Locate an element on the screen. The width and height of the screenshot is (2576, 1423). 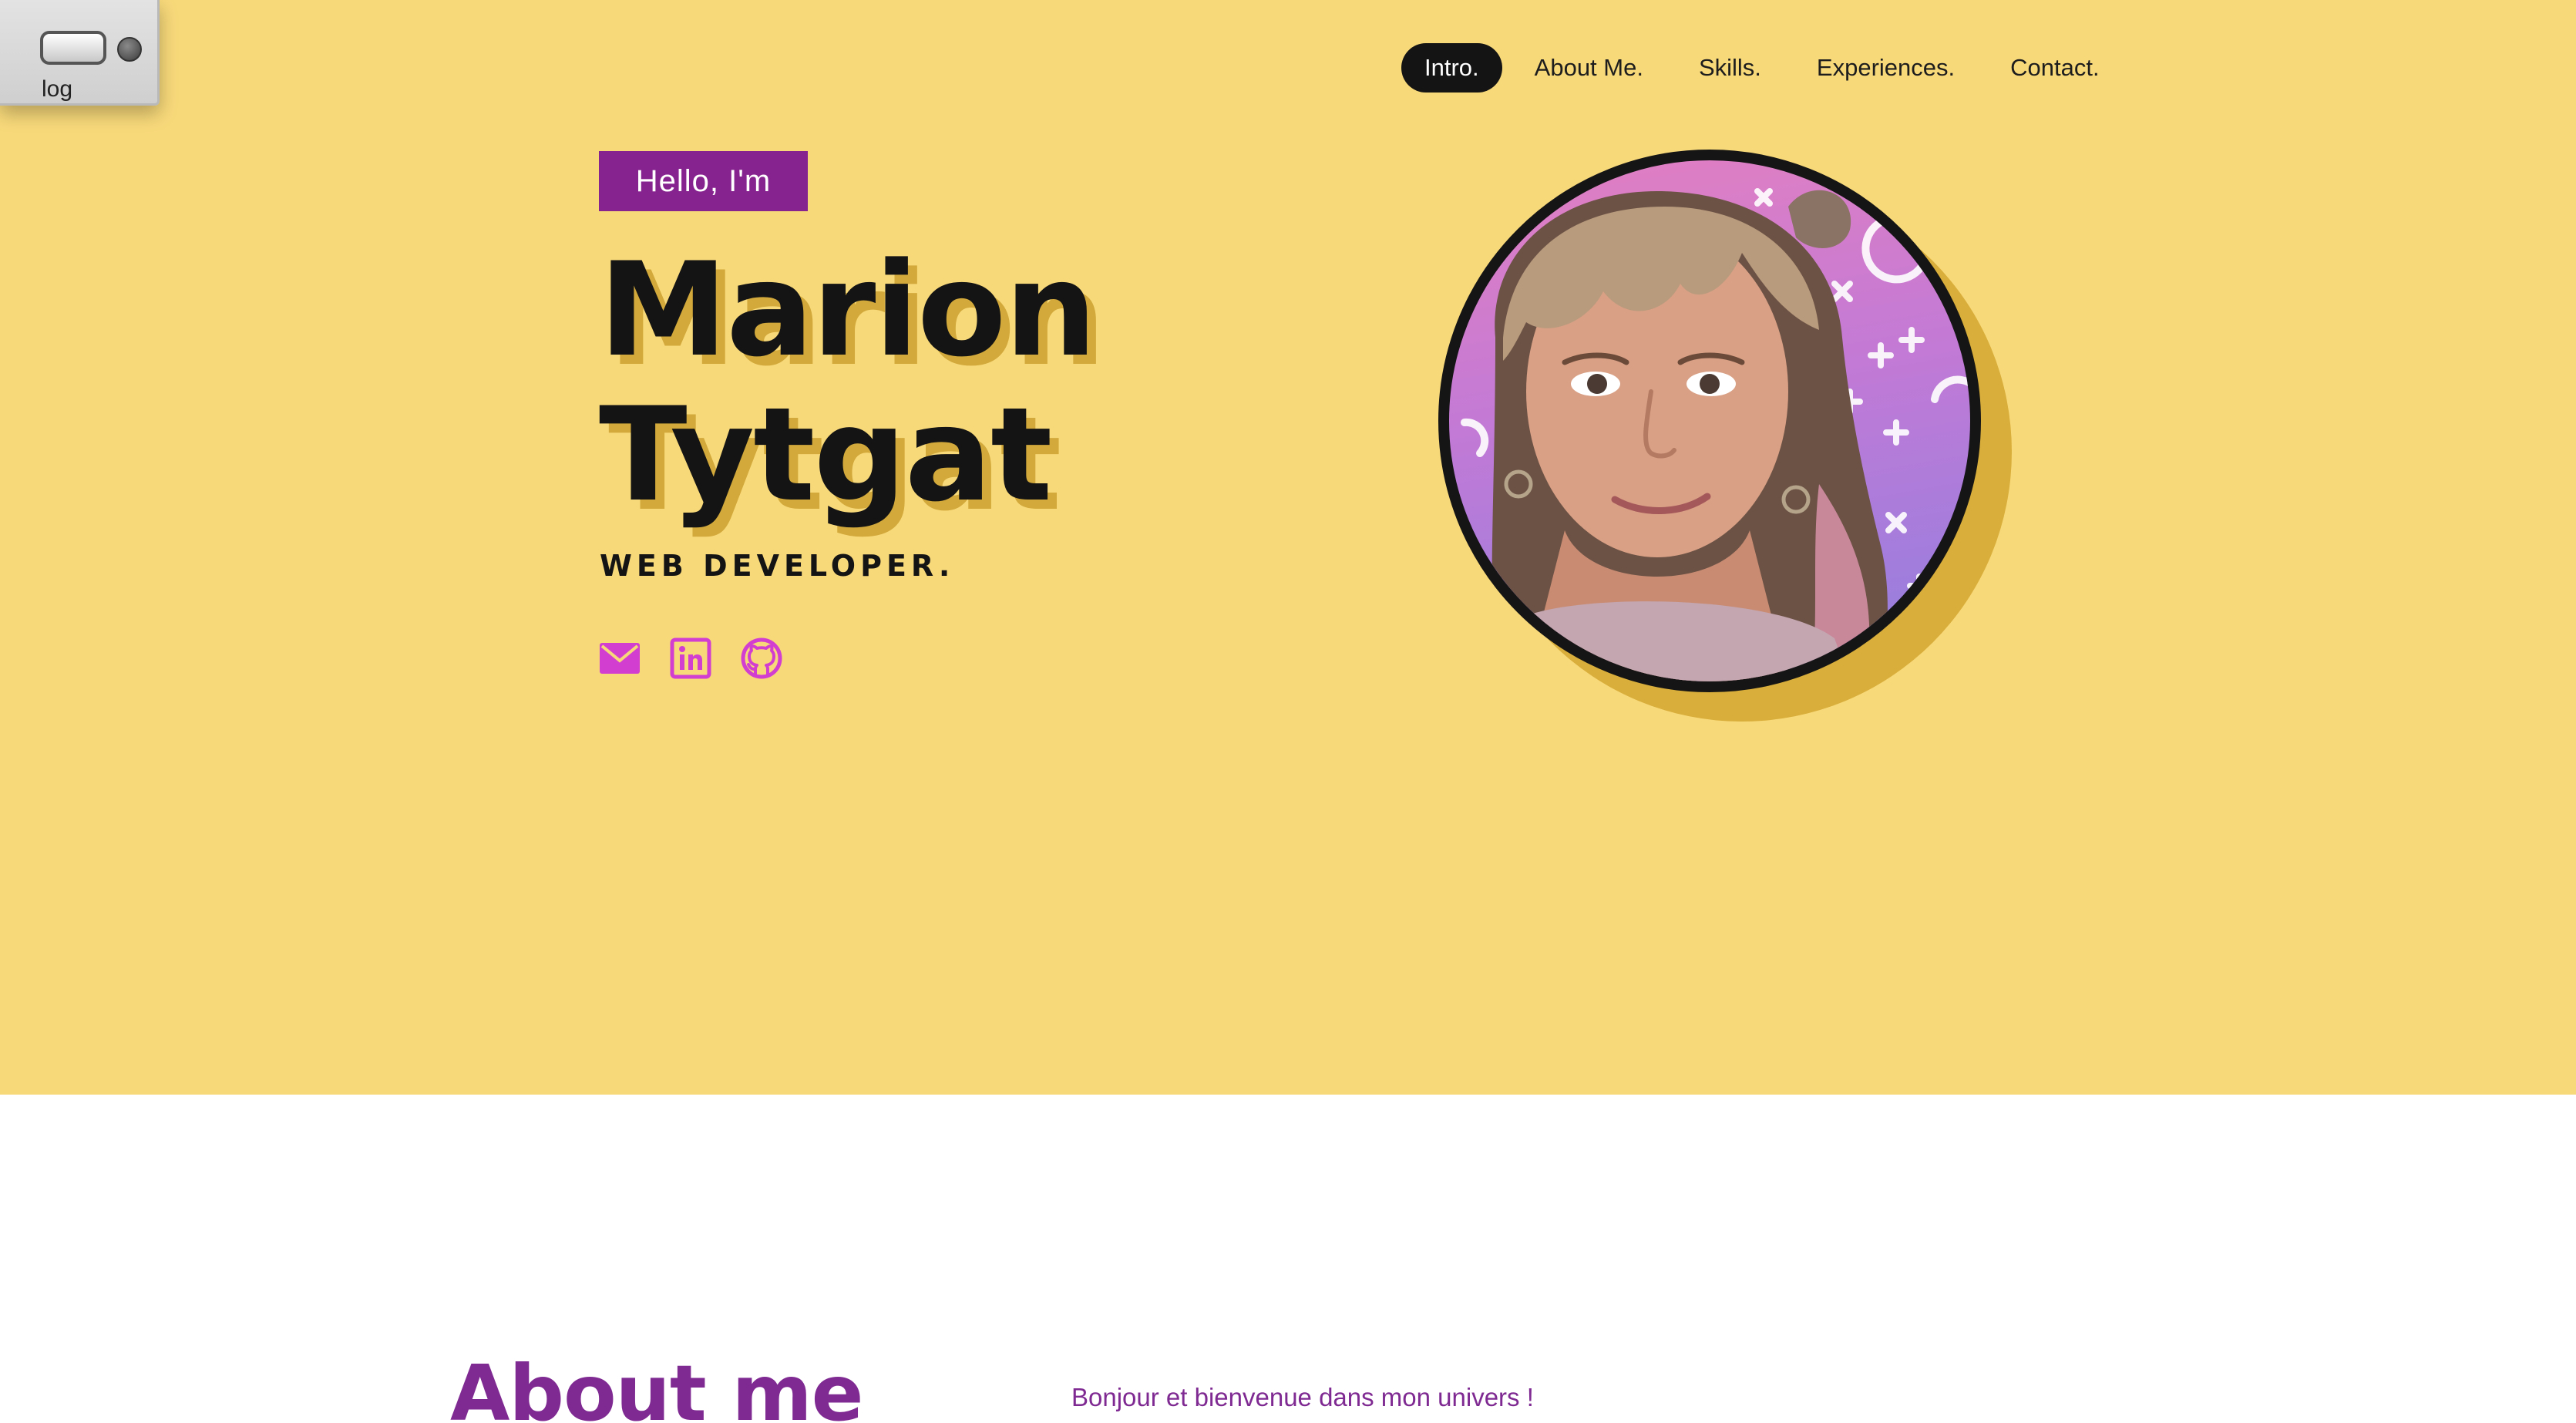
last-name-heading: Tytgat is located at coordinates (825, 454).